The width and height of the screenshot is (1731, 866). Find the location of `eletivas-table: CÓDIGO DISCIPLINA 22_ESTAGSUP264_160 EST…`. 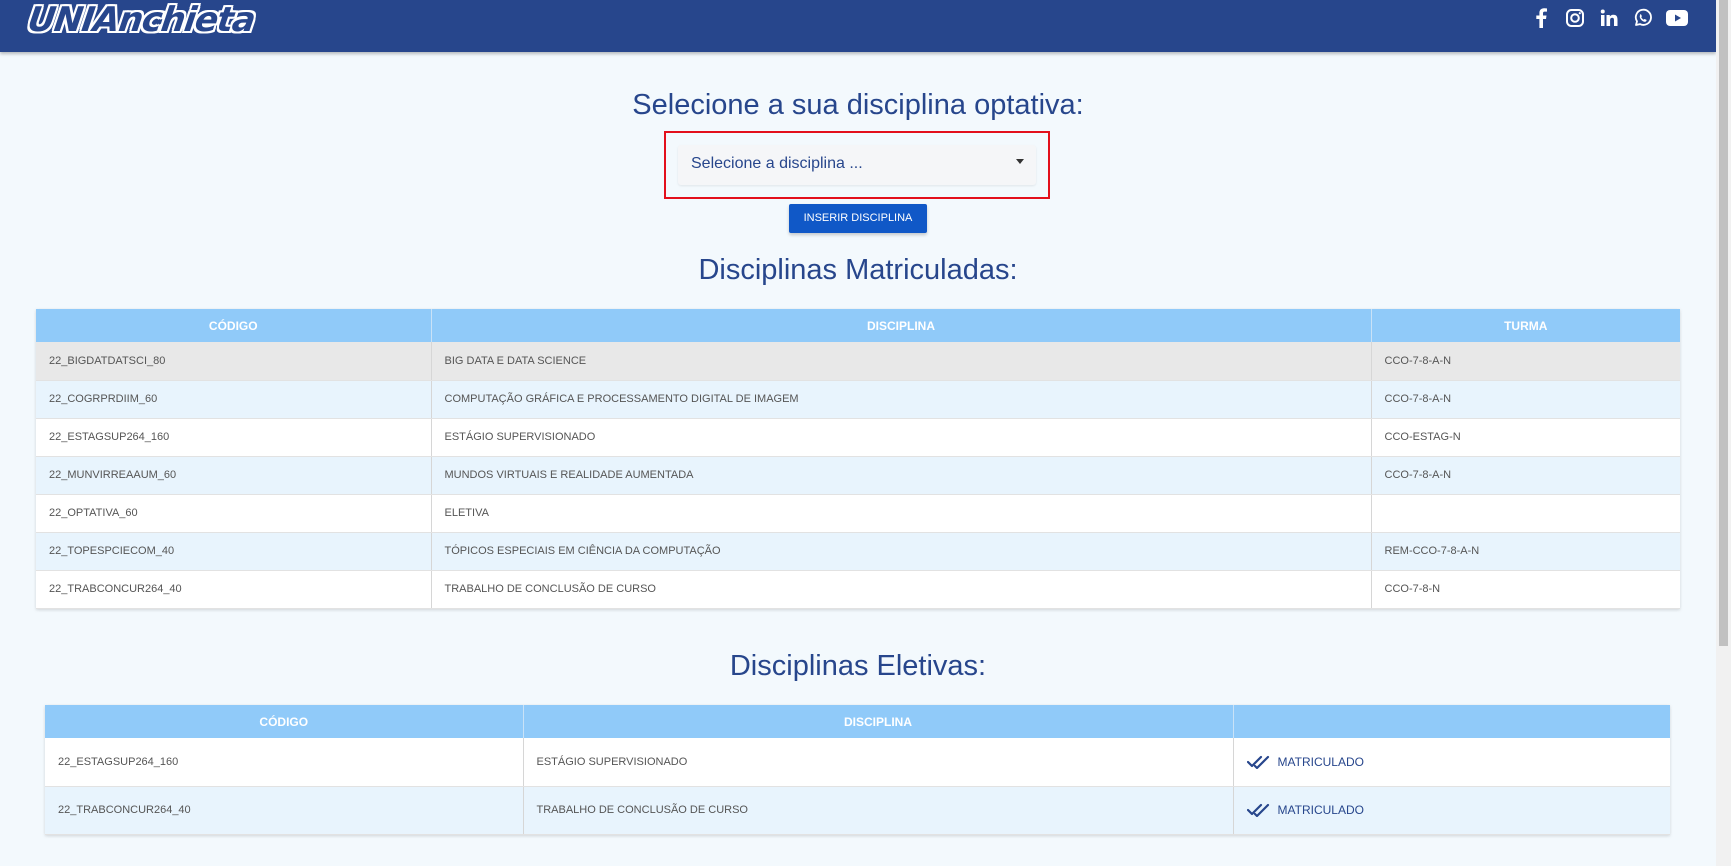

eletivas-table: CÓDIGO DISCIPLINA 22_ESTAGSUP264_160 EST… is located at coordinates (857, 770).